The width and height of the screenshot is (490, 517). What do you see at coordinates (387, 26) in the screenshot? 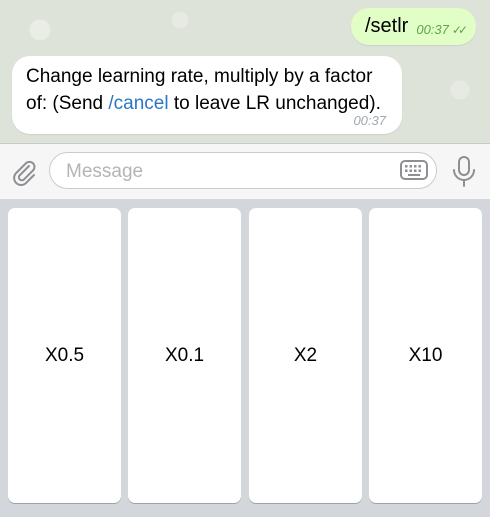
I see `outgoing-message-text: /setlr` at bounding box center [387, 26].